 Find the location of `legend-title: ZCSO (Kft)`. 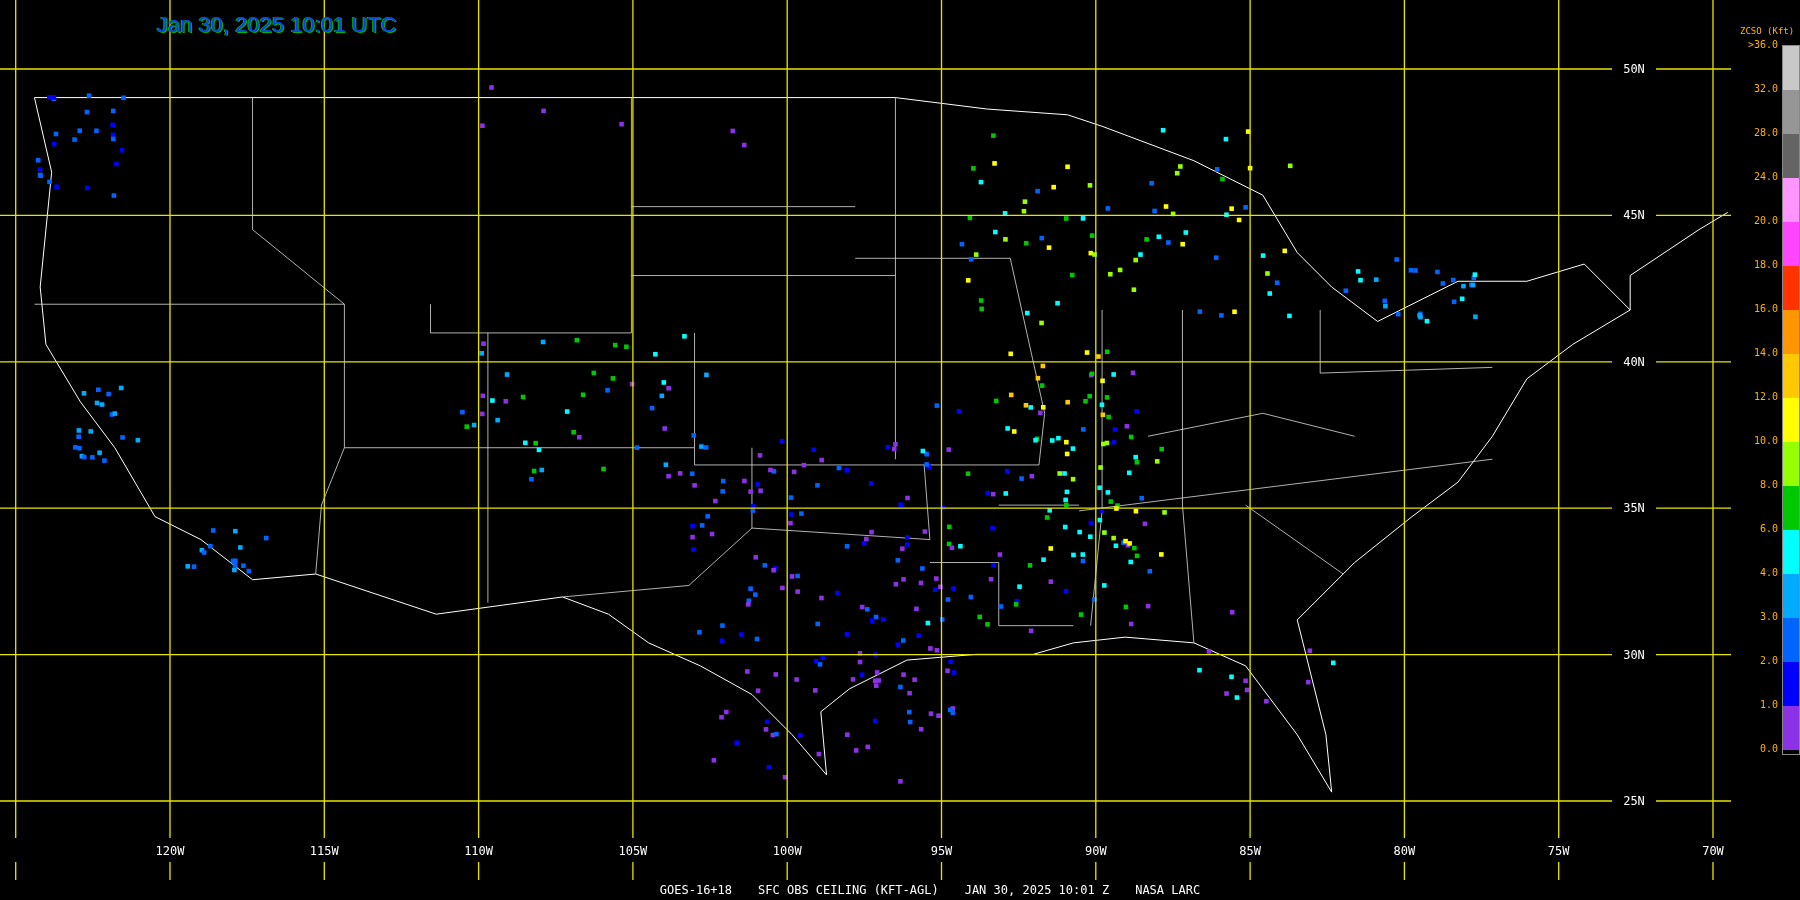

legend-title: ZCSO (Kft) is located at coordinates (1768, 31).